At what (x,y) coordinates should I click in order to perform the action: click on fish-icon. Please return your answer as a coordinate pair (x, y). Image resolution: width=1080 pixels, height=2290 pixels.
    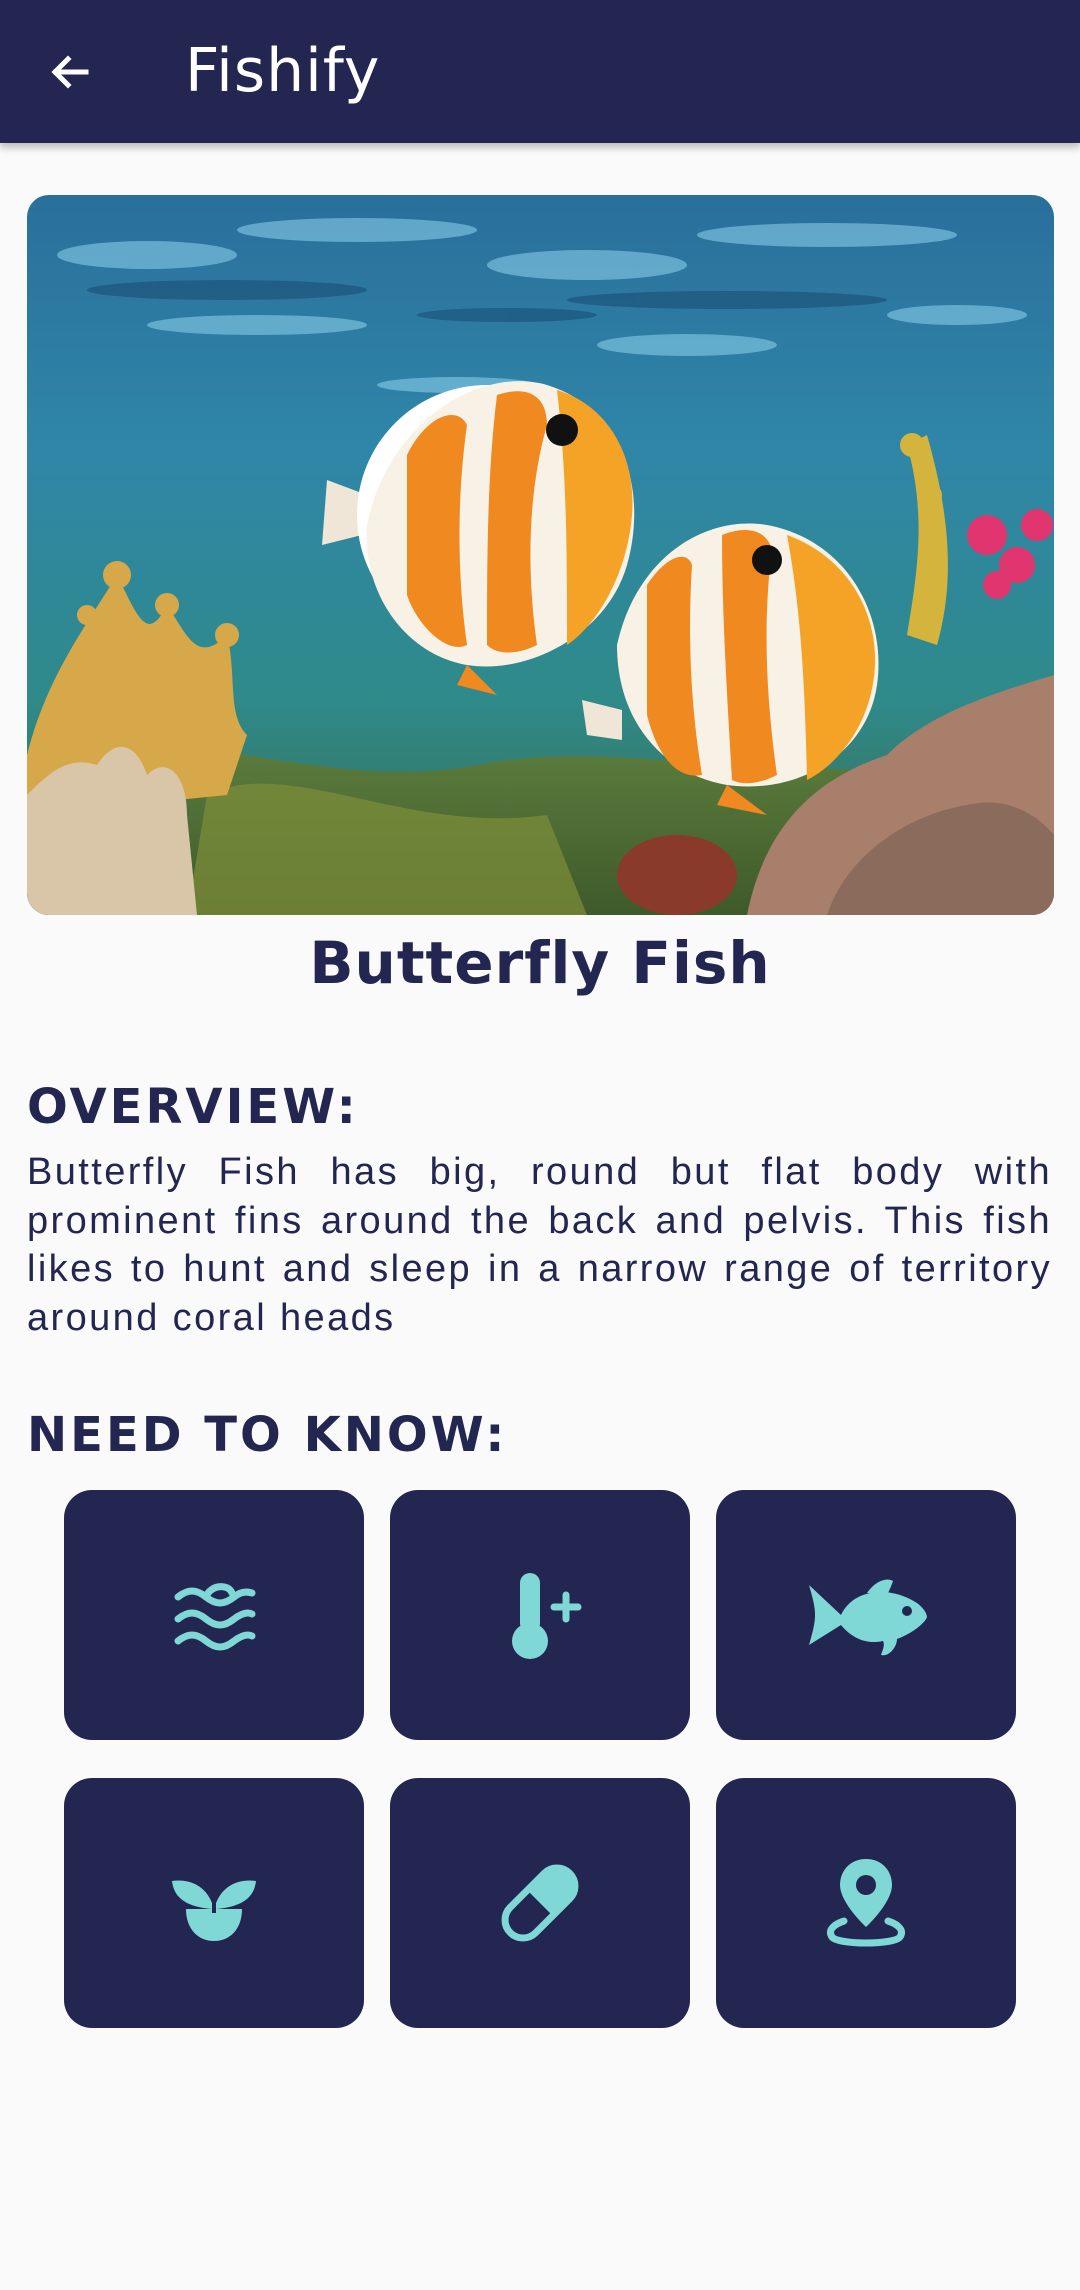
    Looking at the image, I should click on (868, 1617).